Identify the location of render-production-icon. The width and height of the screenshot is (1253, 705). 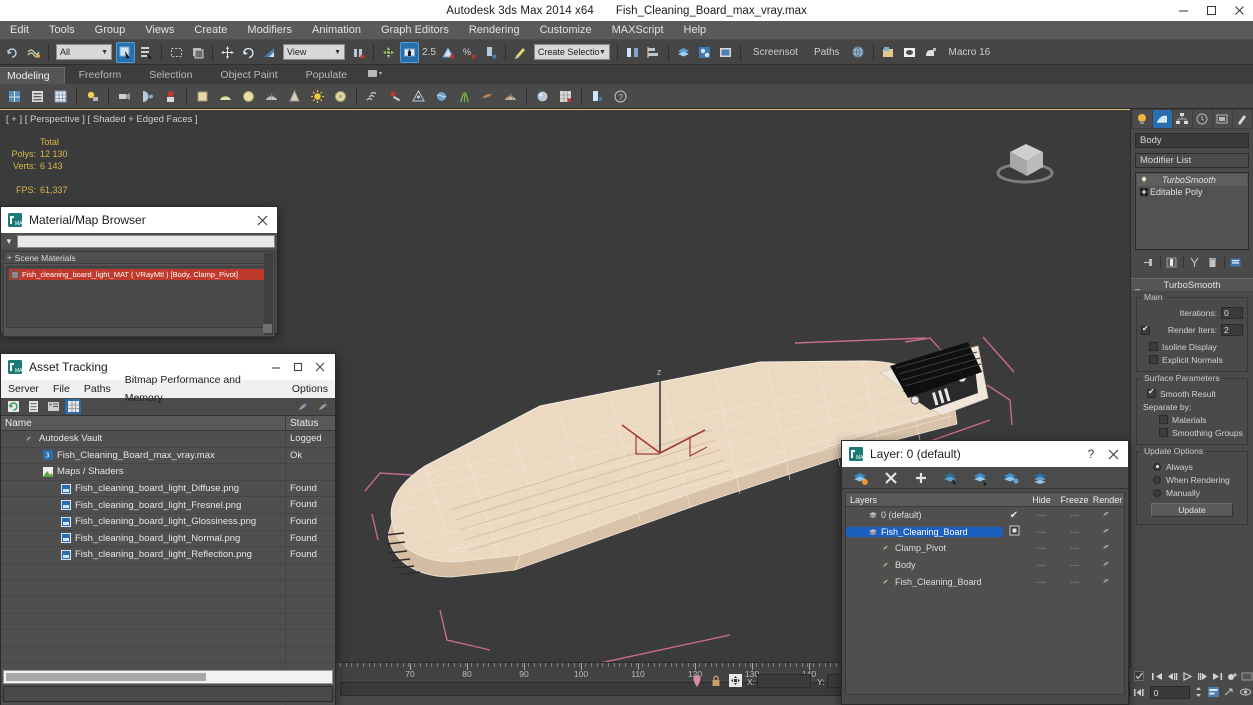
(909, 52).